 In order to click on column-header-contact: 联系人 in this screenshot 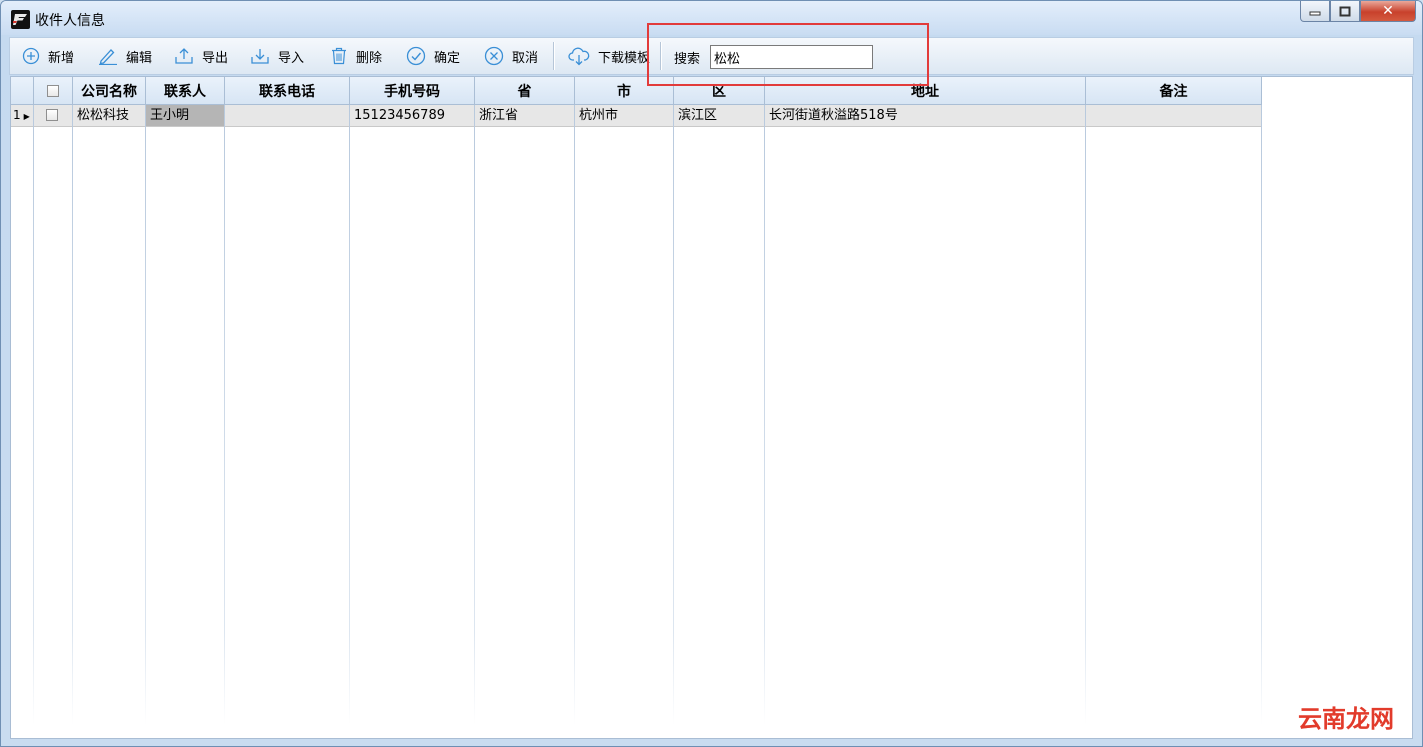, I will do `click(185, 91)`.